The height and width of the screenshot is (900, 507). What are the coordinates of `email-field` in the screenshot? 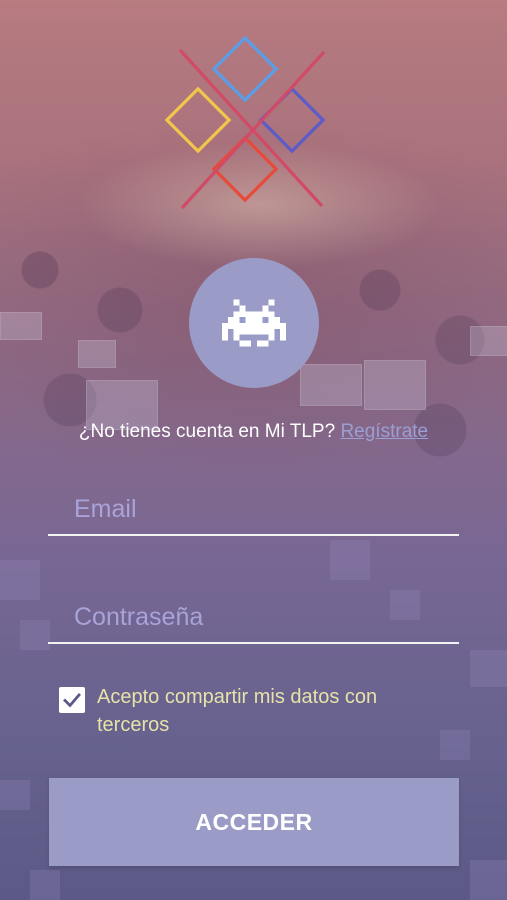 It's located at (253, 509).